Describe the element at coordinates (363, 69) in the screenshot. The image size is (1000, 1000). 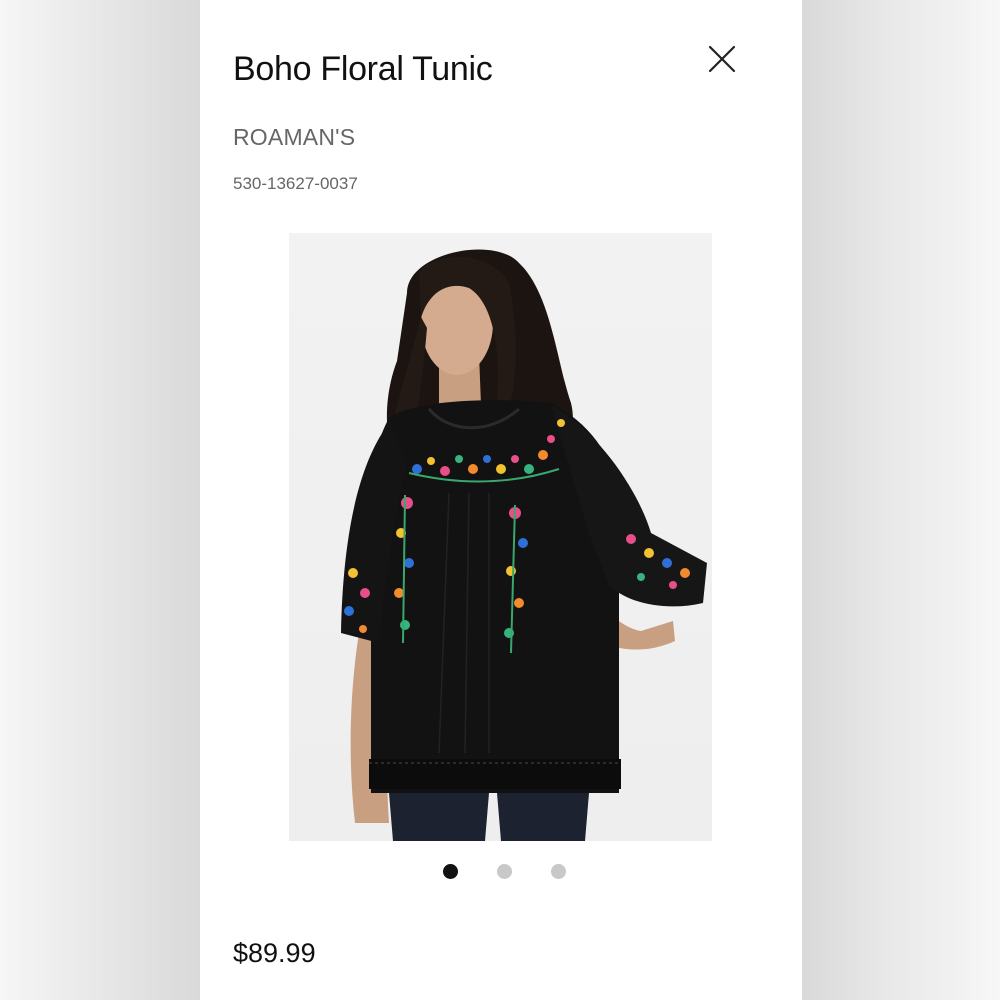
I see `product-title: Boho Floral Tunic` at that location.